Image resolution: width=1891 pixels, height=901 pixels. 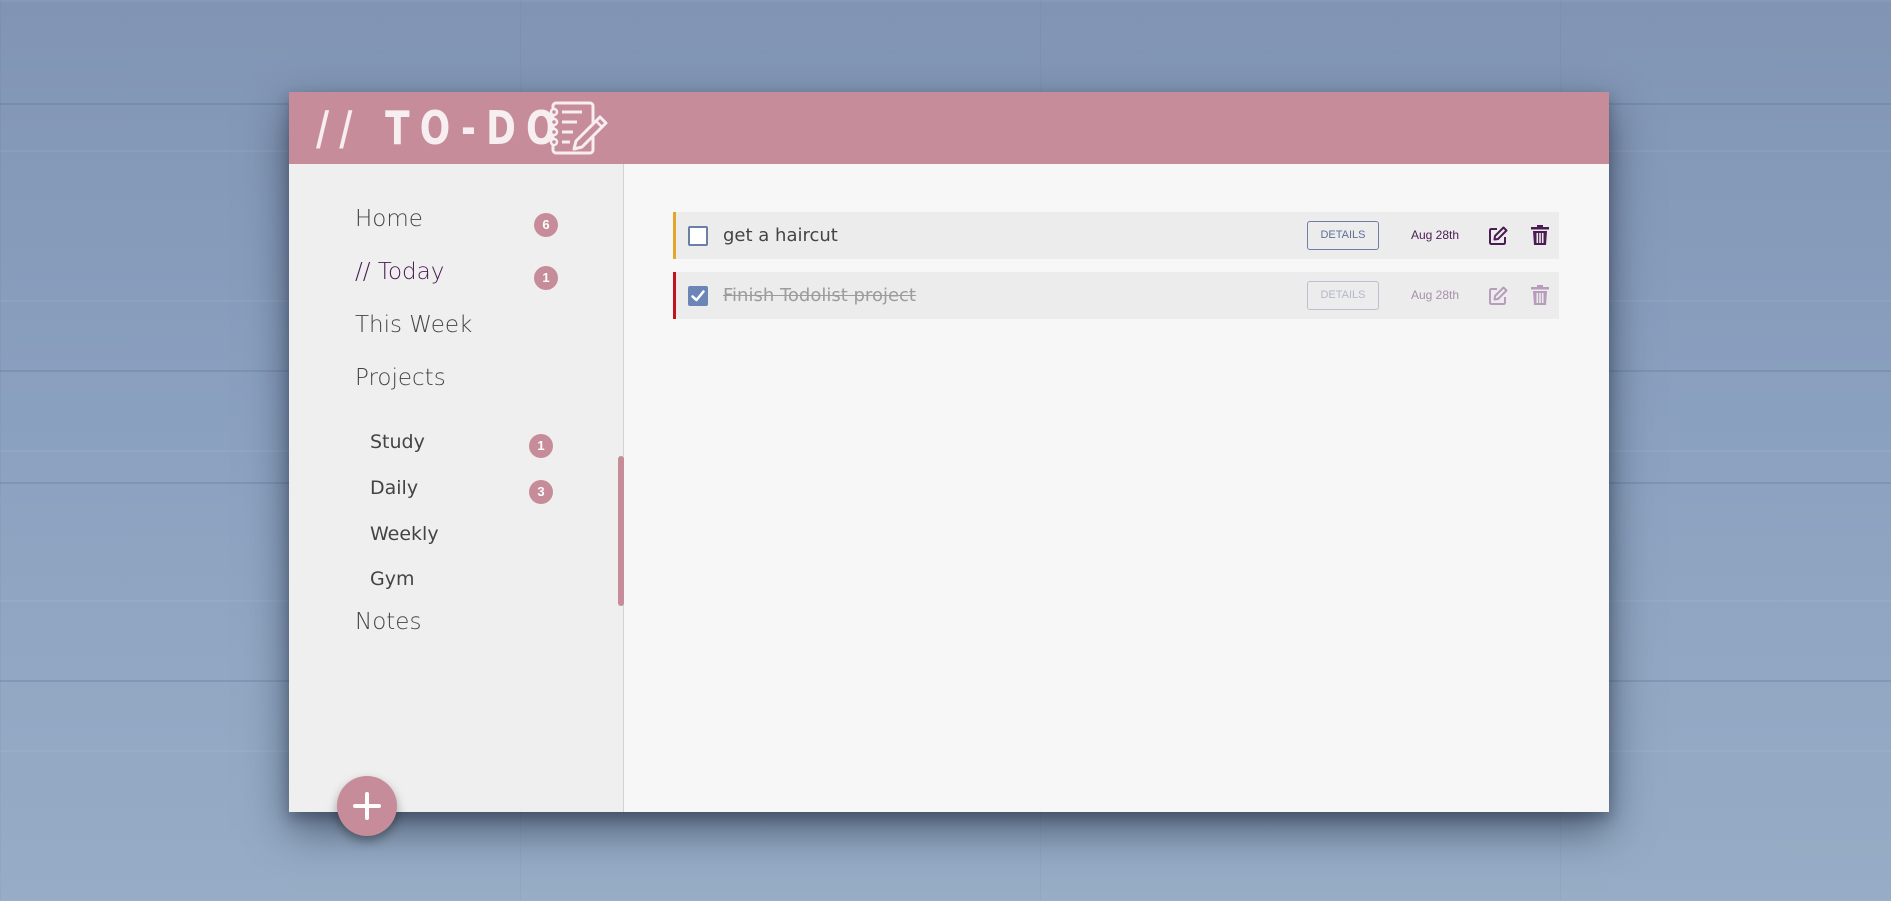 I want to click on sidebar-scrollbar, so click(x=621, y=531).